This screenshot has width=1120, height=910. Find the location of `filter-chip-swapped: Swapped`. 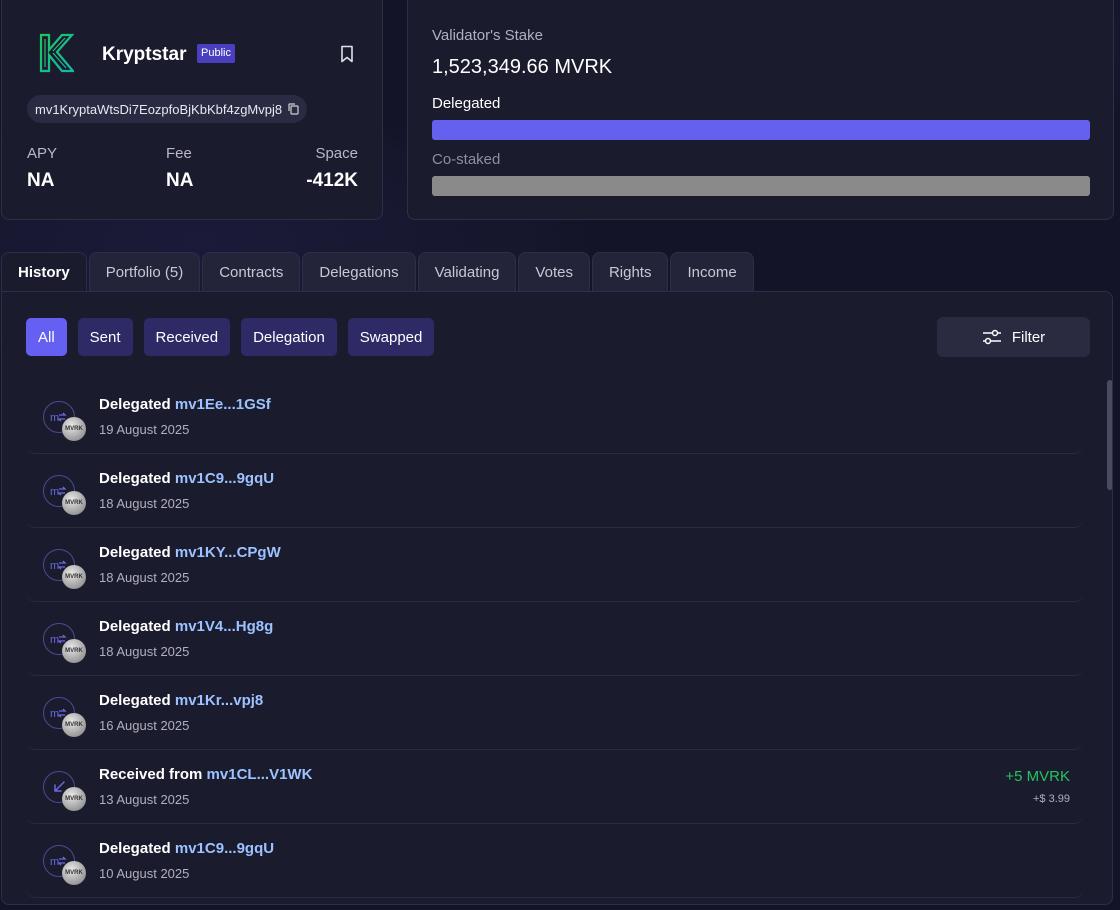

filter-chip-swapped: Swapped is located at coordinates (391, 337).